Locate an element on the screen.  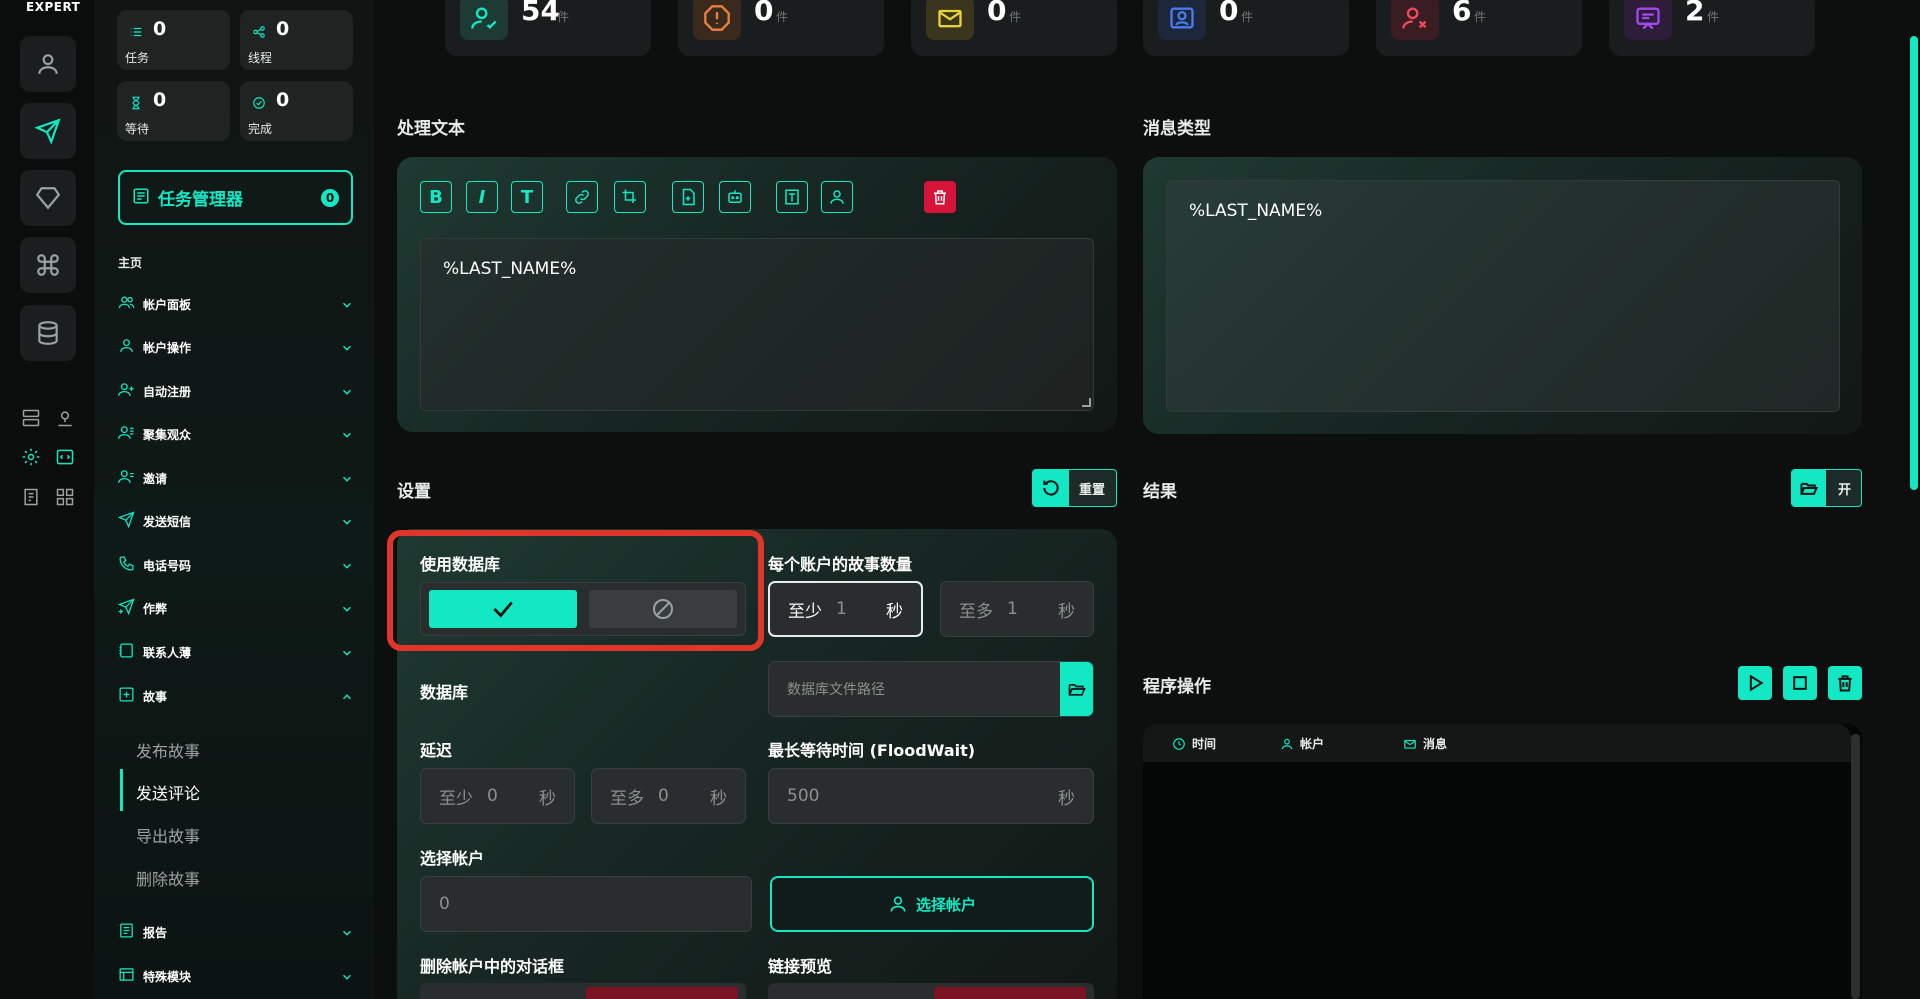
stop-button is located at coordinates (1800, 683).